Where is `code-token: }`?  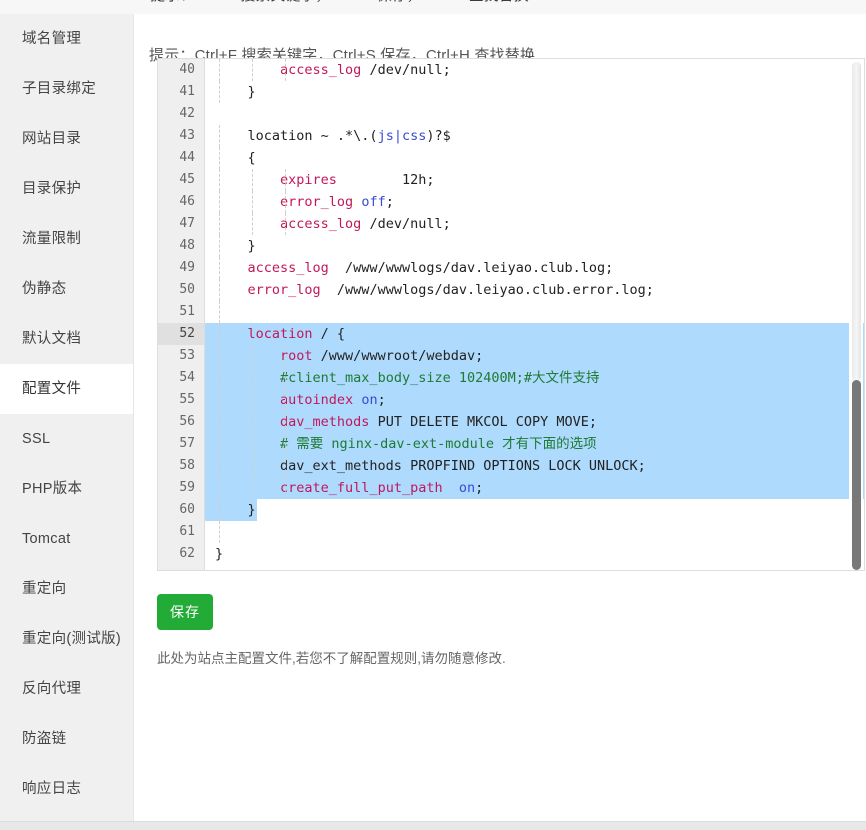
code-token: } is located at coordinates (219, 554).